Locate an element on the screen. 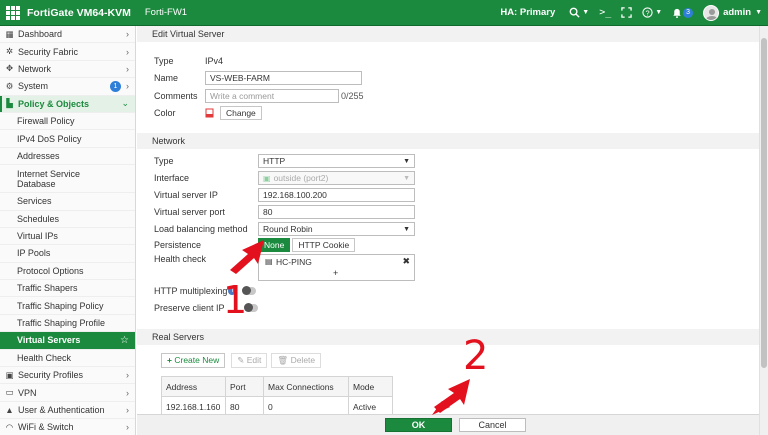 The image size is (768, 435). sidebar-item-health-check: Health Check is located at coordinates (67, 359).